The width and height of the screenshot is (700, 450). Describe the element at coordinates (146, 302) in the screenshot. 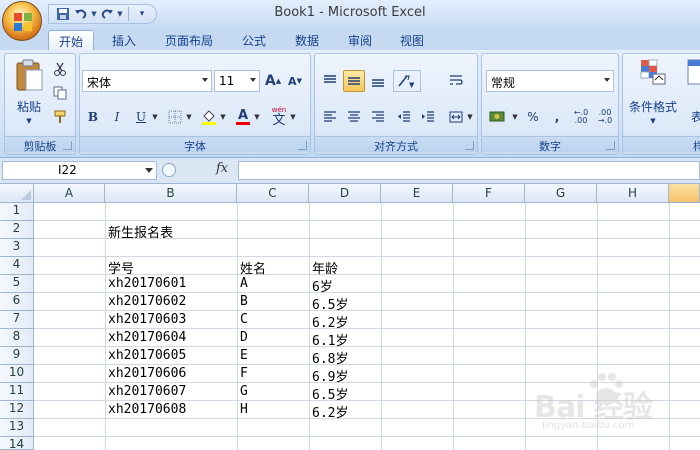

I see `cell-b6: xh20170602` at that location.